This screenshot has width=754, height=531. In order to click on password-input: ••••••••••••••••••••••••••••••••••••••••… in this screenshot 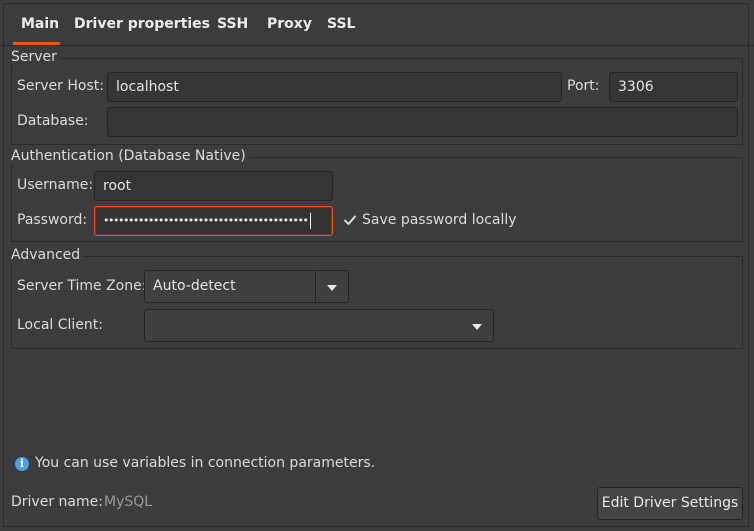, I will do `click(213, 221)`.